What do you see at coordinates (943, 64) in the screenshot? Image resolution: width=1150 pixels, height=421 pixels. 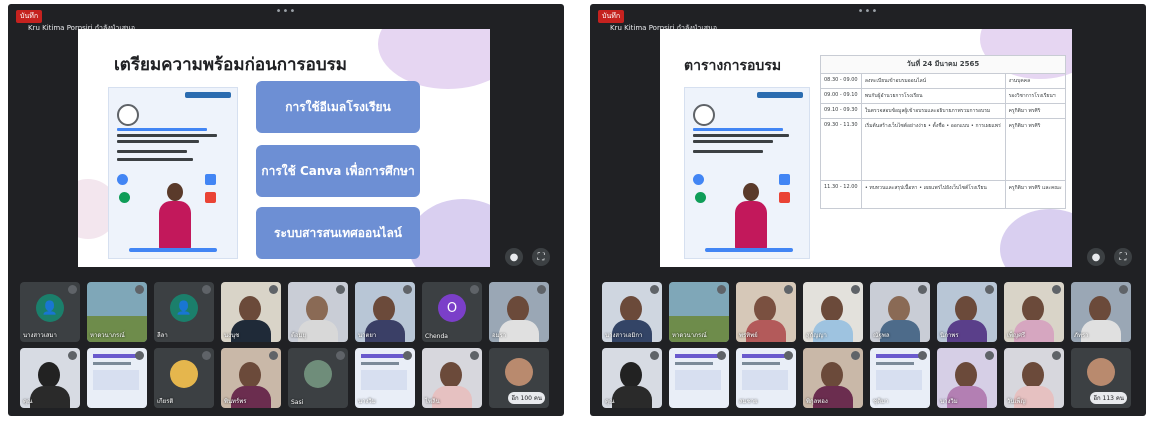 I see `schedule-date-header: วันที่ 24 มีนาคม 2565` at bounding box center [943, 64].